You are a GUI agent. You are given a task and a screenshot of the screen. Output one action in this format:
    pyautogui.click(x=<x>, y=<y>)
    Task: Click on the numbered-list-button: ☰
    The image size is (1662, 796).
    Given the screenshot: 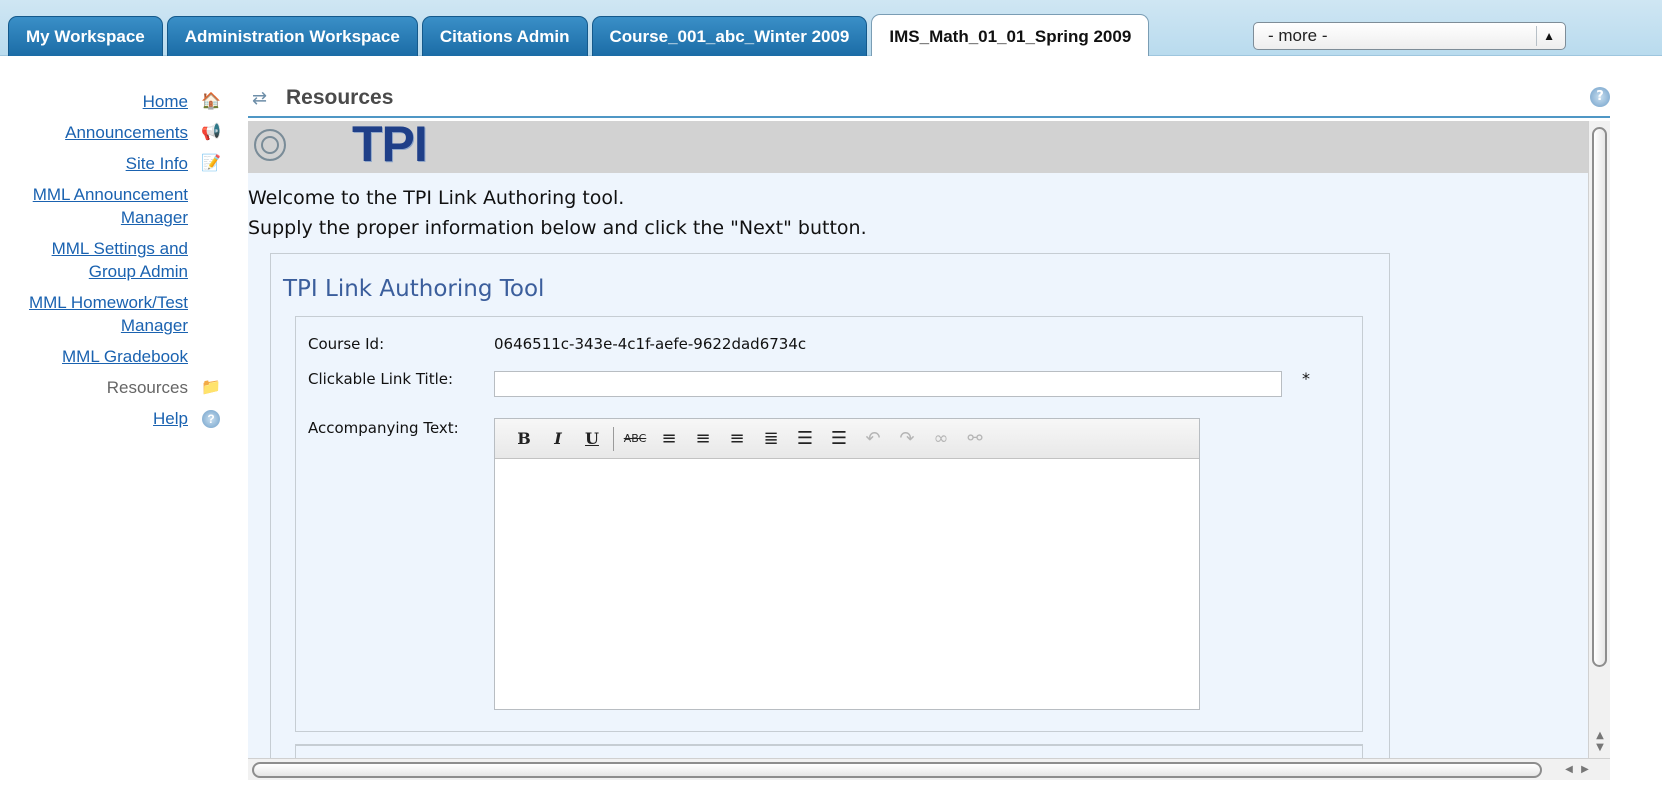 What is the action you would take?
    pyautogui.click(x=839, y=439)
    